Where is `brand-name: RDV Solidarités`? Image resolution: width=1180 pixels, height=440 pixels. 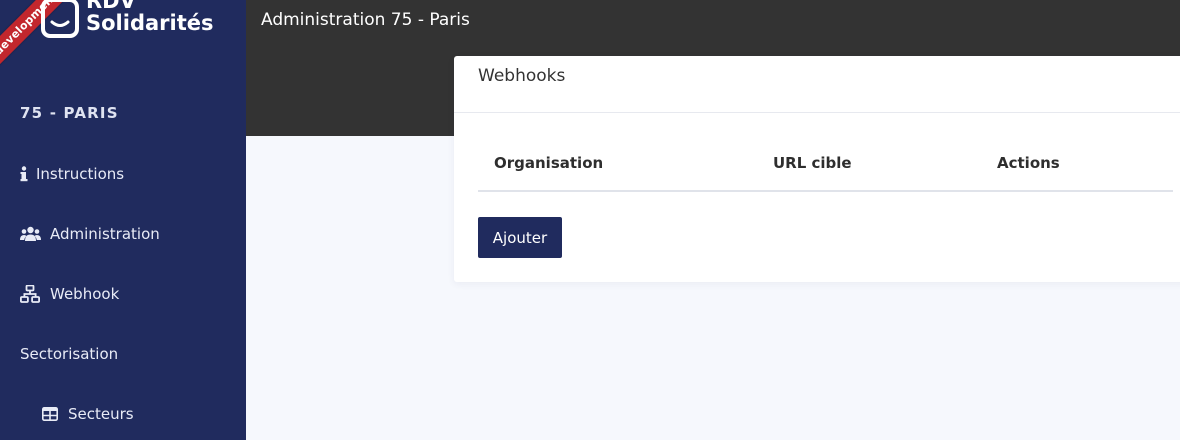 brand-name: RDV Solidarités is located at coordinates (150, 17).